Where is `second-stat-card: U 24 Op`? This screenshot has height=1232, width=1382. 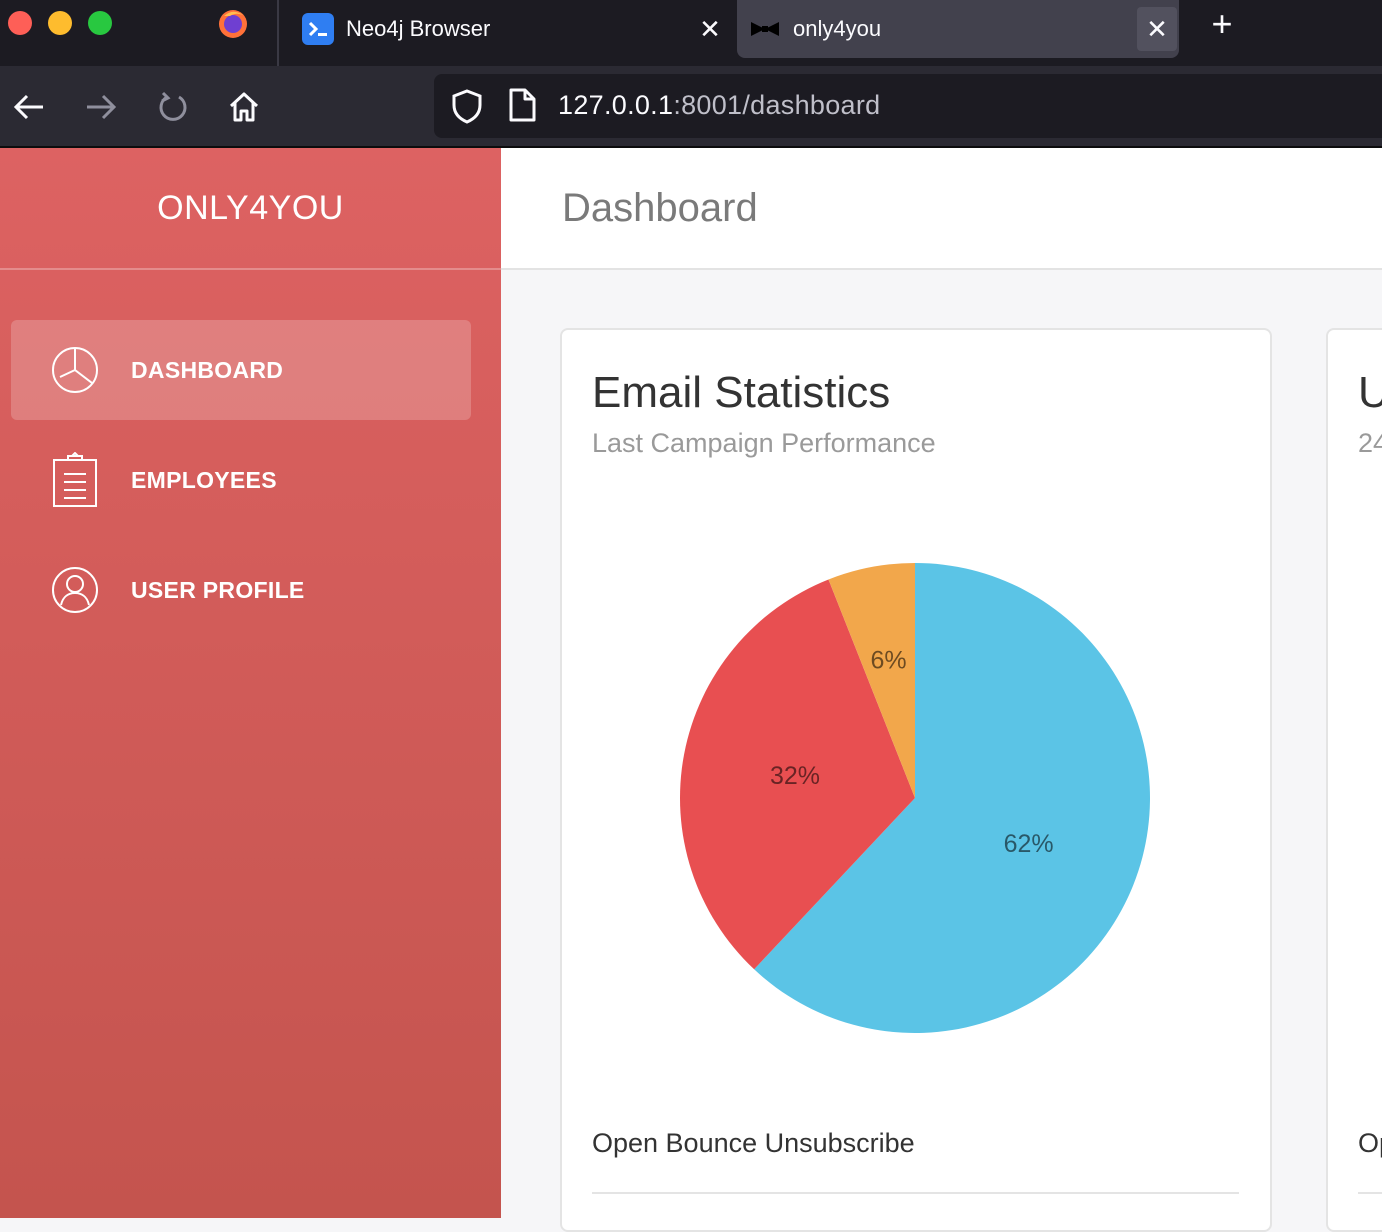 second-stat-card: U 24 Op is located at coordinates (1354, 780).